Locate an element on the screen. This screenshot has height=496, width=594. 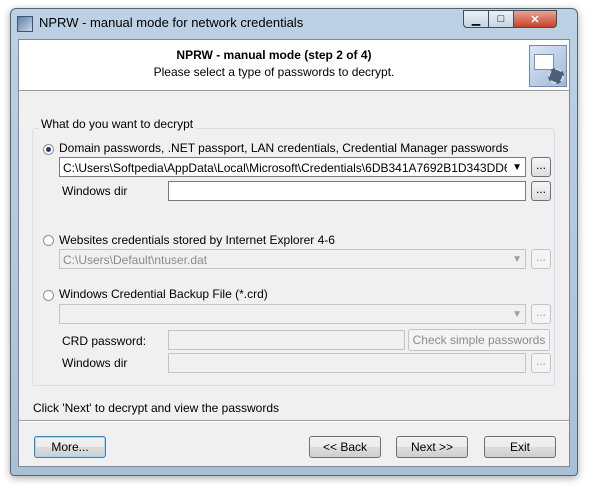
maximize-icon: □ is located at coordinates (501, 19).